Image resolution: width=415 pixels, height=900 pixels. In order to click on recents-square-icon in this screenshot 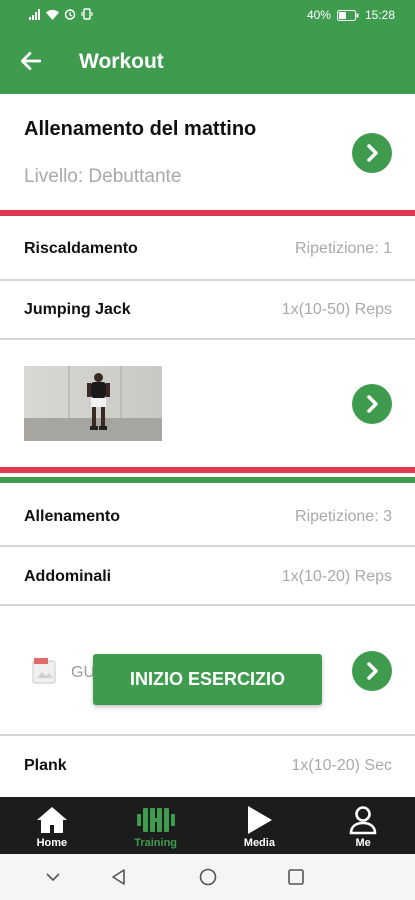, I will do `click(296, 877)`.